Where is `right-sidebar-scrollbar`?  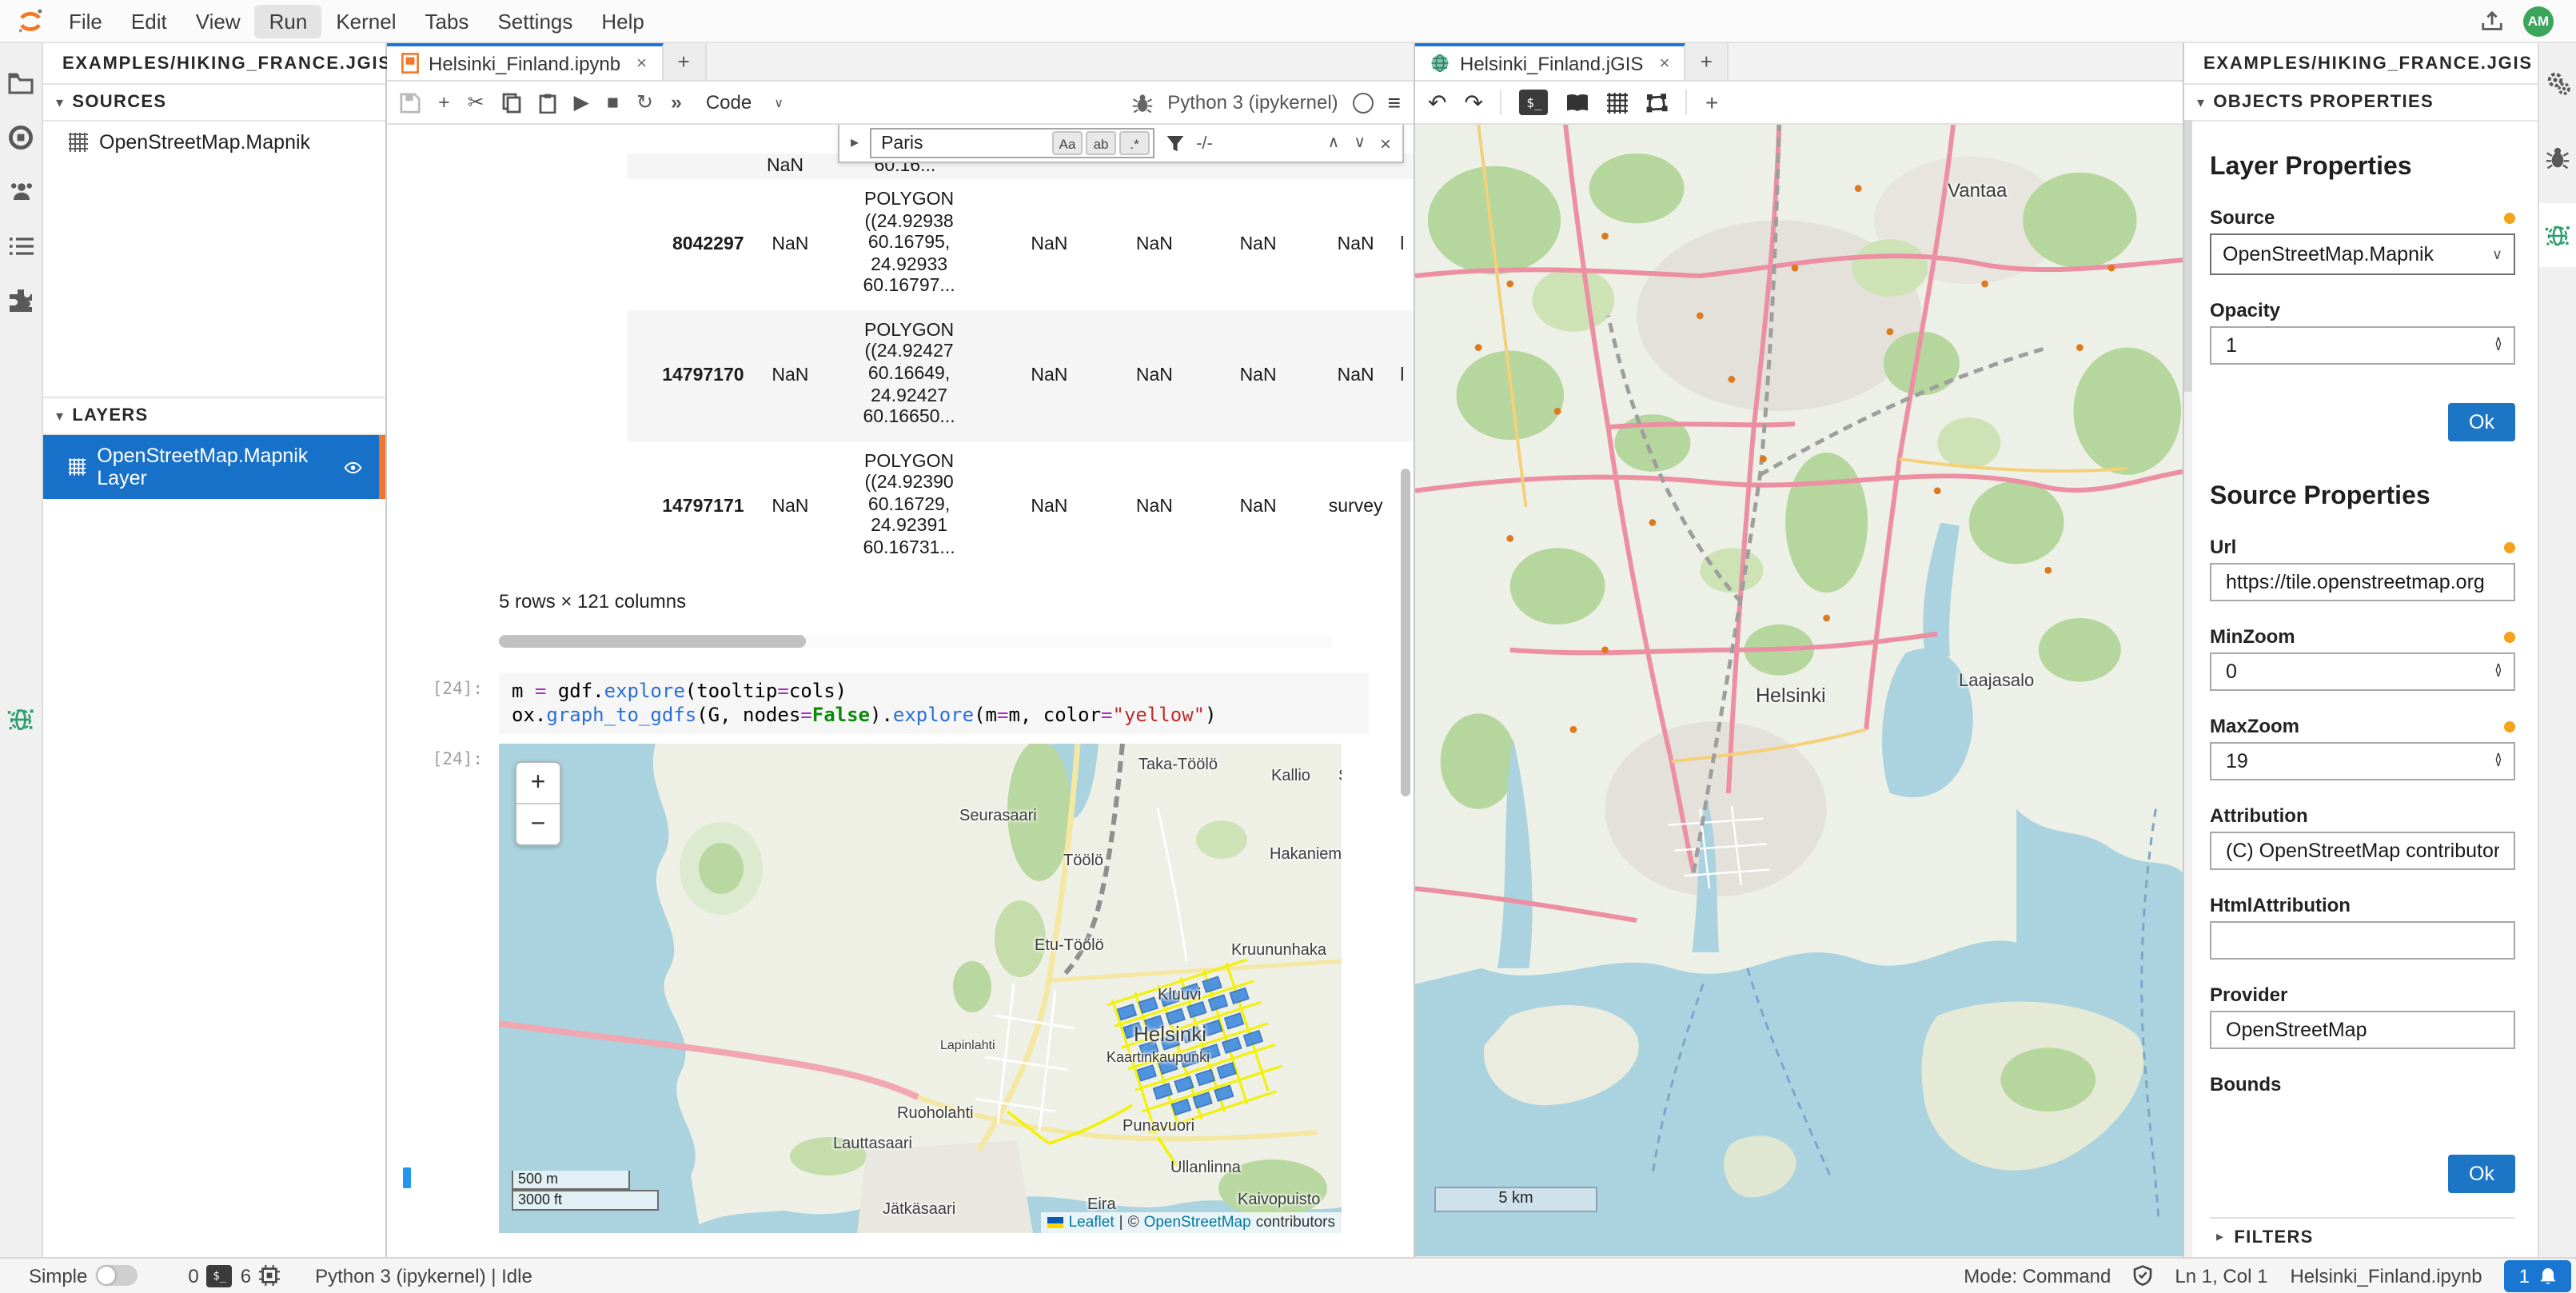
right-sidebar-scrollbar is located at coordinates (2188, 688).